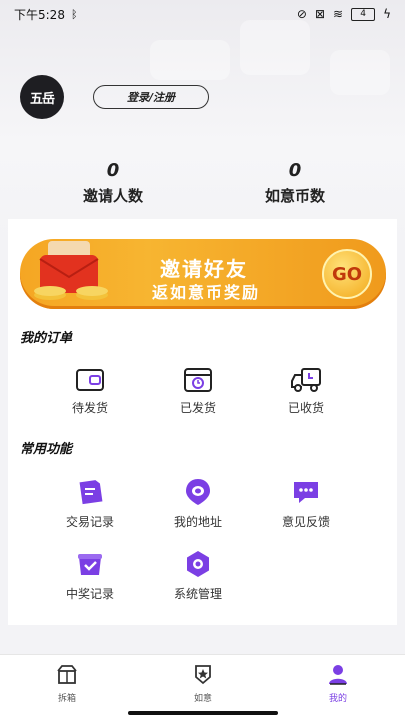  Describe the element at coordinates (347, 274) in the screenshot. I see `banner-go-button: GO` at that location.